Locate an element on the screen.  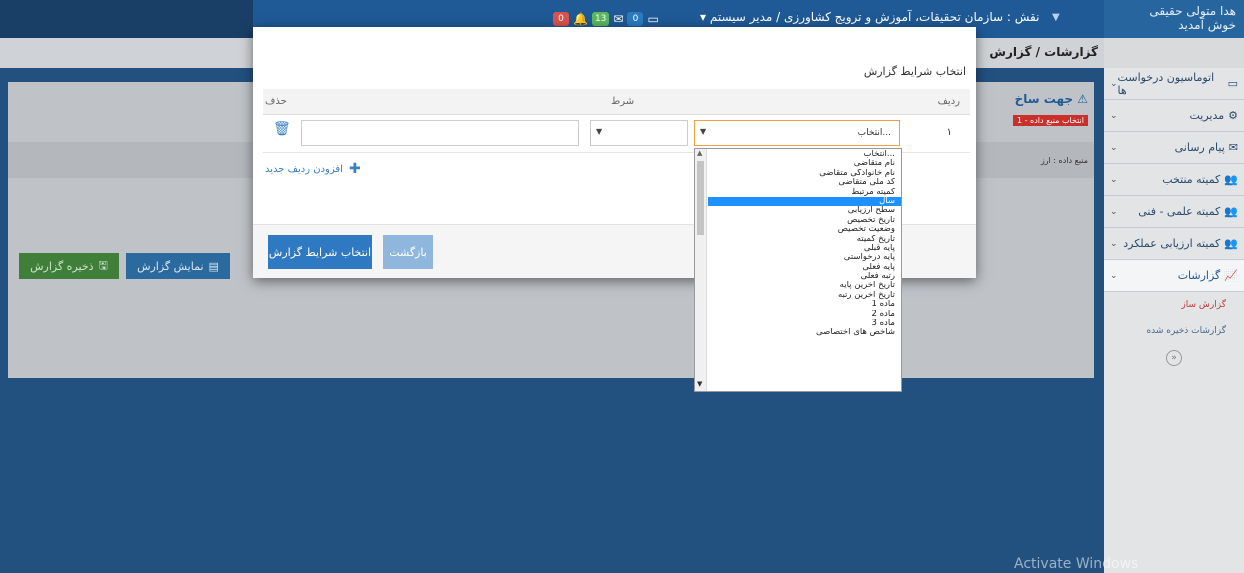
user-info: هدا متولی حقیقی خوش آمدید is located at coordinates (1174, 19).